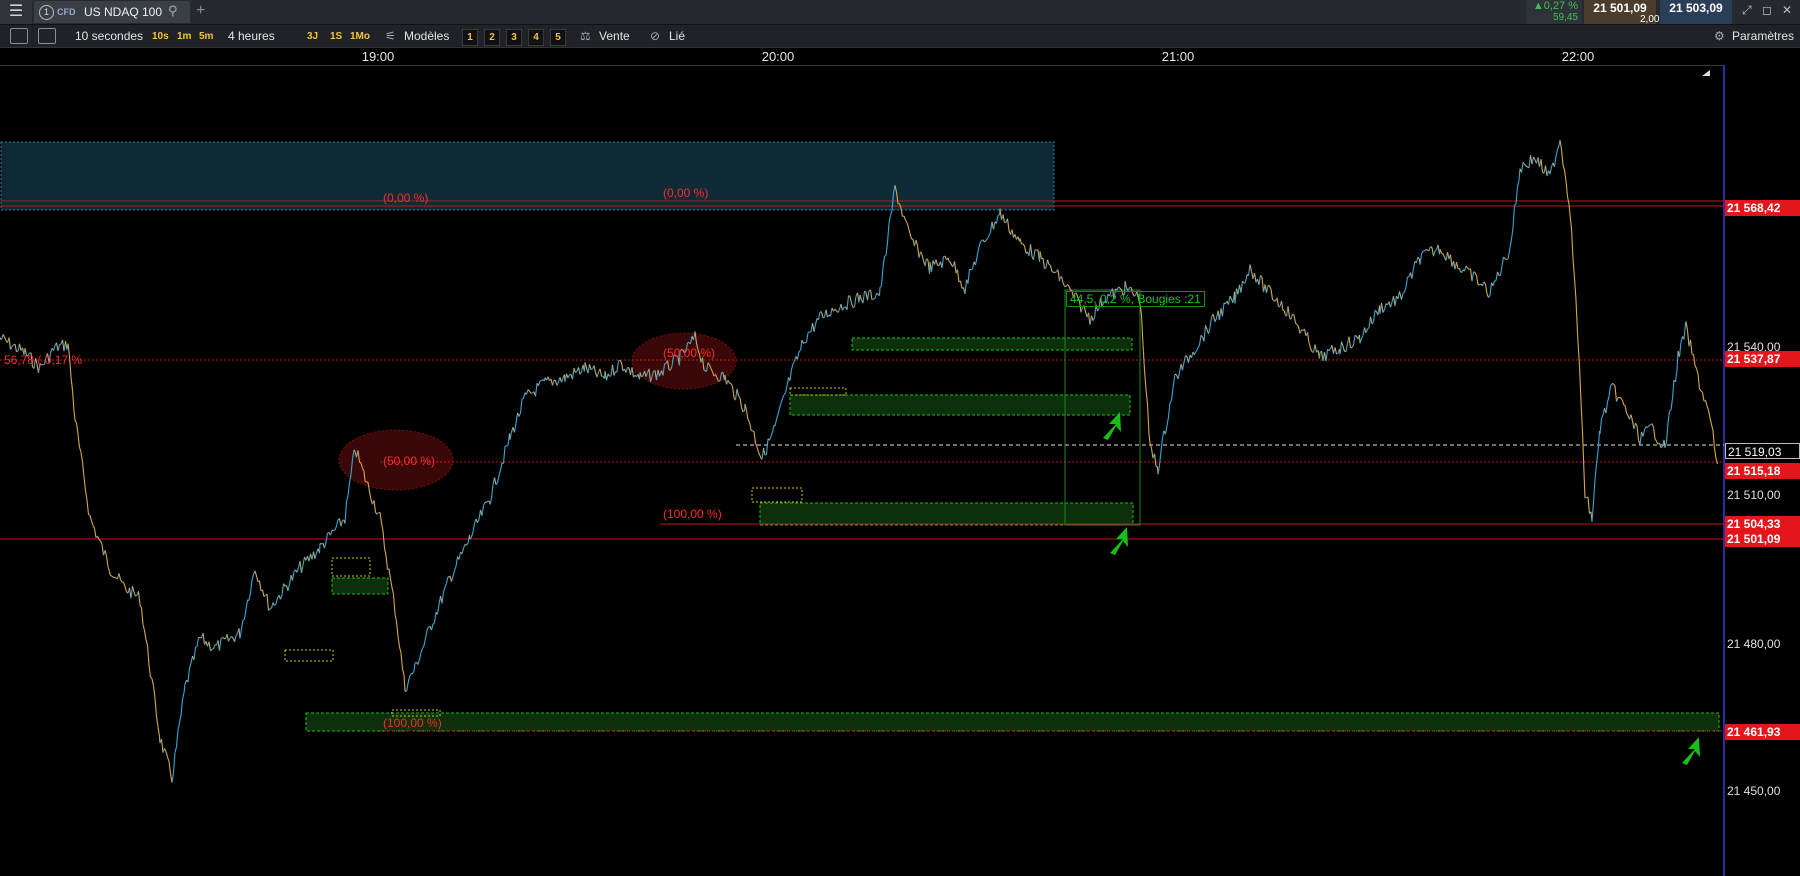 Image resolution: width=1800 pixels, height=876 pixels. I want to click on green-arrows, so click(1401, 588).